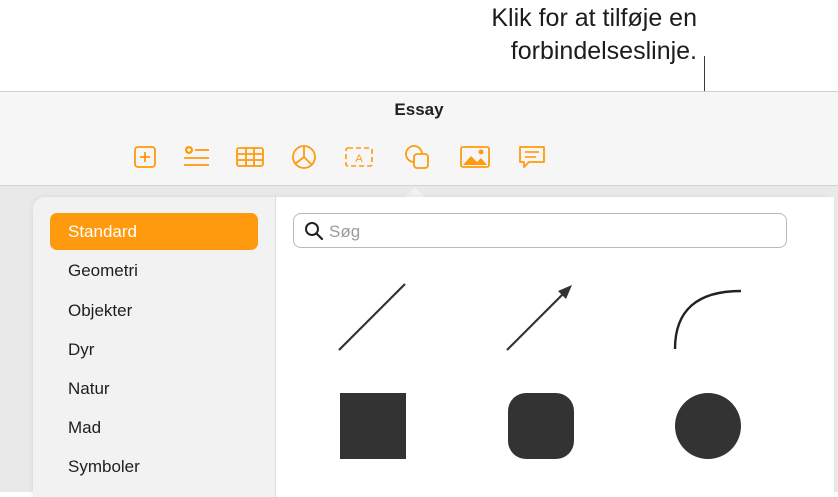 This screenshot has height=497, width=838. I want to click on text-box-icon: A, so click(359, 157).